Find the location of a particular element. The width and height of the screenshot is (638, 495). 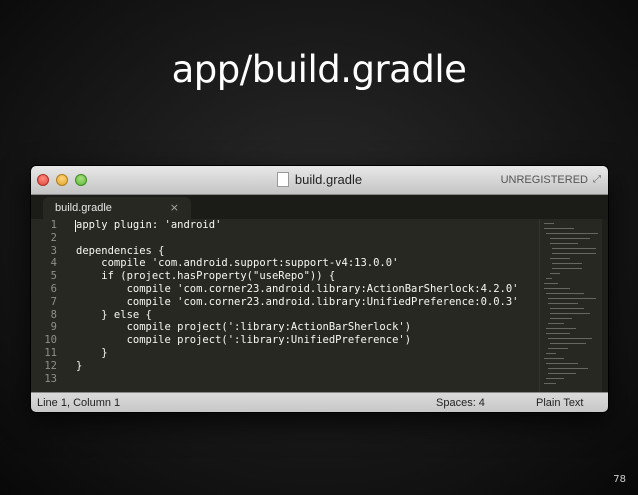

code-line: if (project.hasProperty("useRepo")) { is located at coordinates (306, 276).